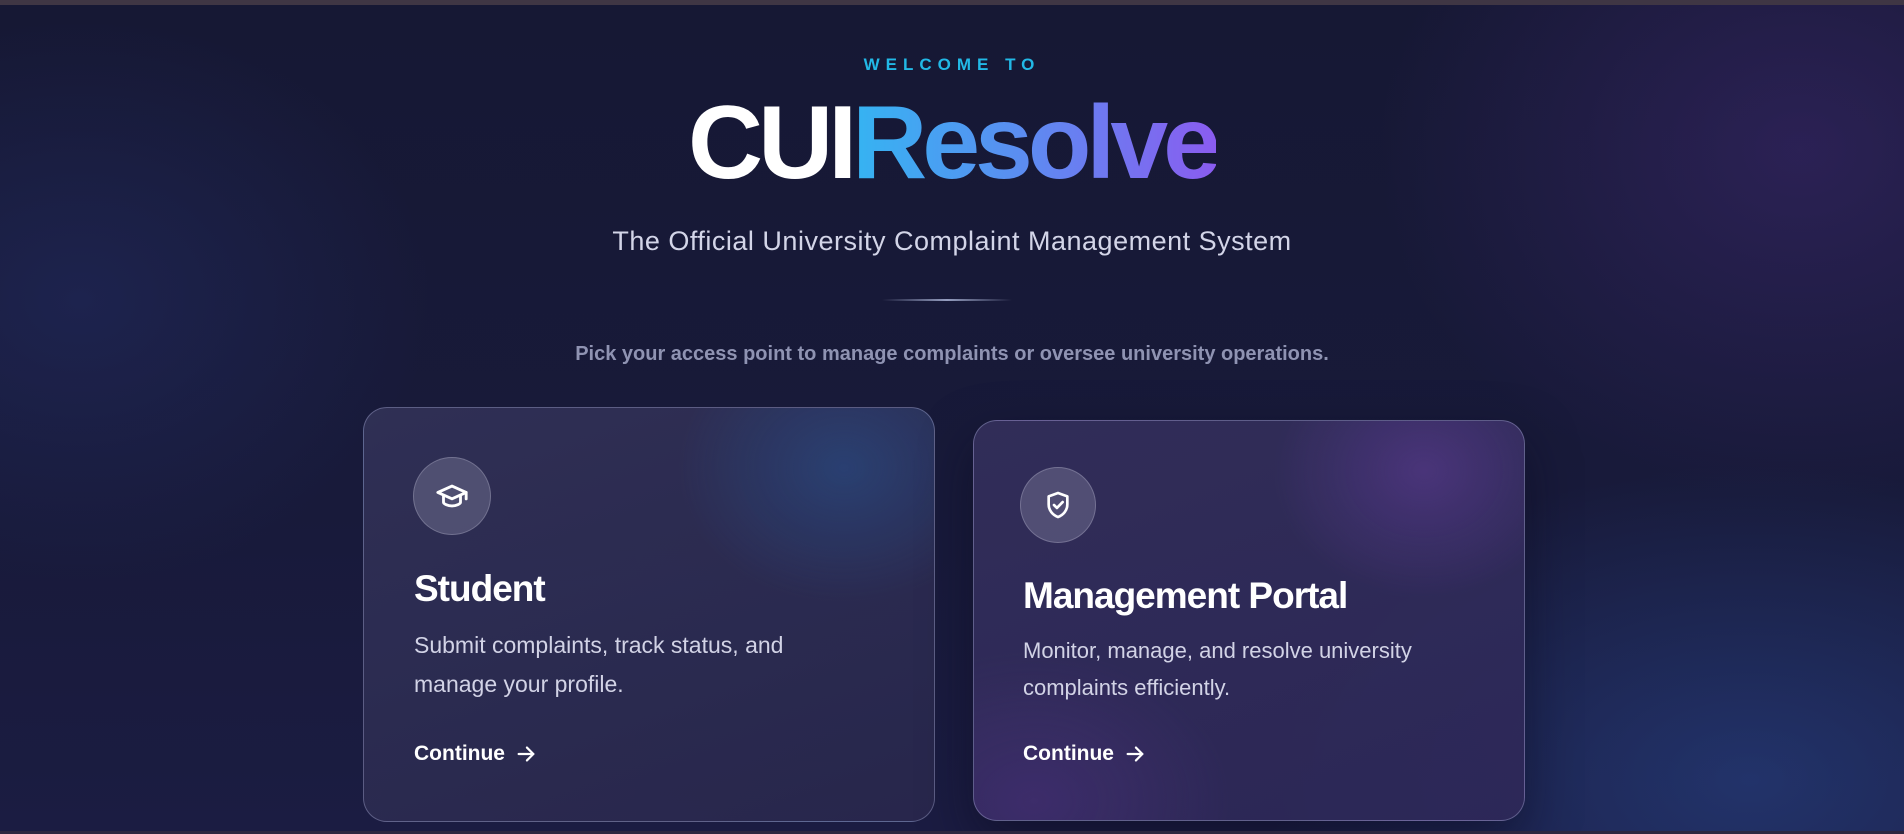 The height and width of the screenshot is (834, 1904). What do you see at coordinates (1058, 505) in the screenshot?
I see `shield-check-icon` at bounding box center [1058, 505].